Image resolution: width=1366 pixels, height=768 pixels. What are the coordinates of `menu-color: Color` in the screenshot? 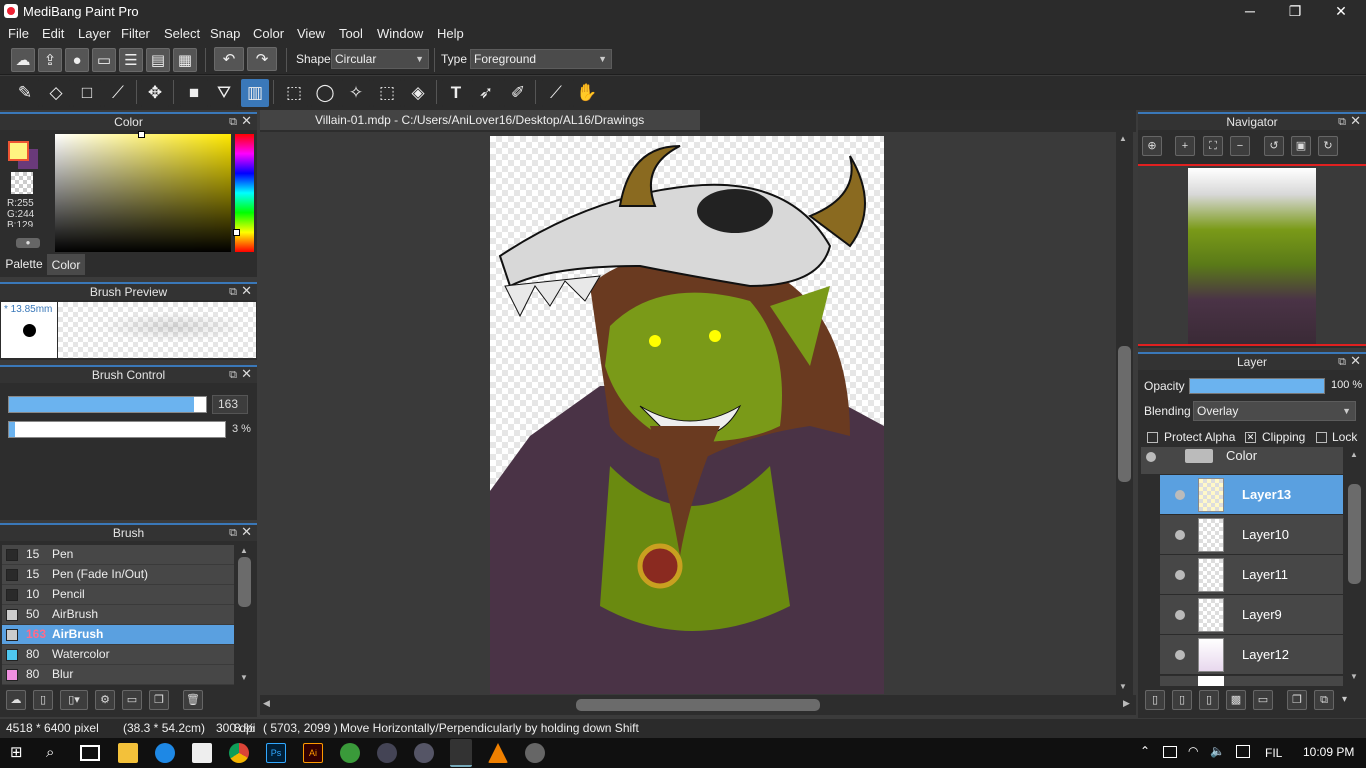 It's located at (268, 33).